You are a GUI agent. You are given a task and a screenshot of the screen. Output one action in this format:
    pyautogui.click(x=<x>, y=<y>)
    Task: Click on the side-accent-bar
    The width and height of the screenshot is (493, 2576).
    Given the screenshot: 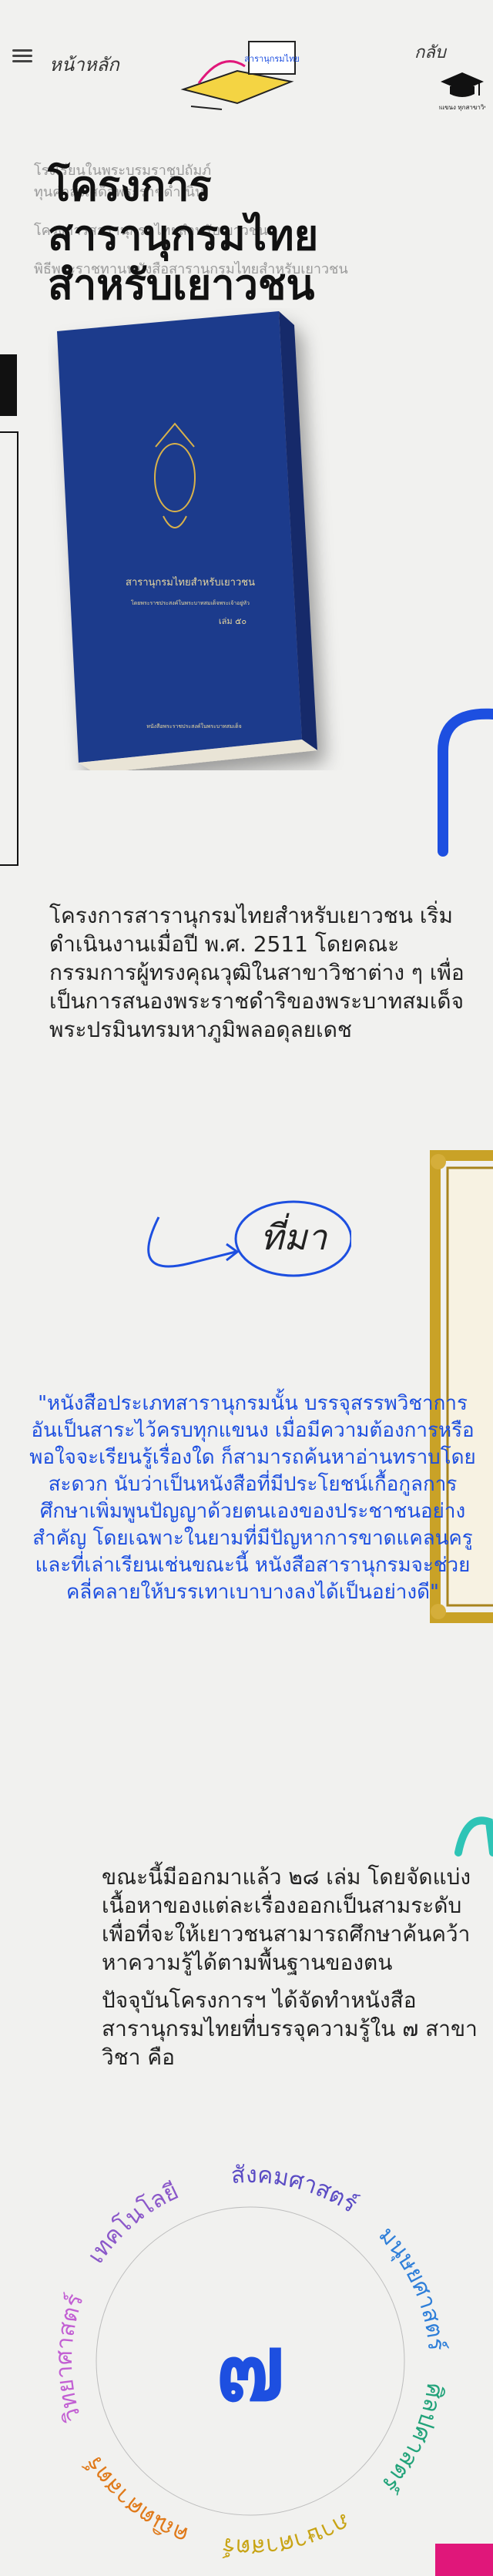 What is the action you would take?
    pyautogui.click(x=8, y=385)
    